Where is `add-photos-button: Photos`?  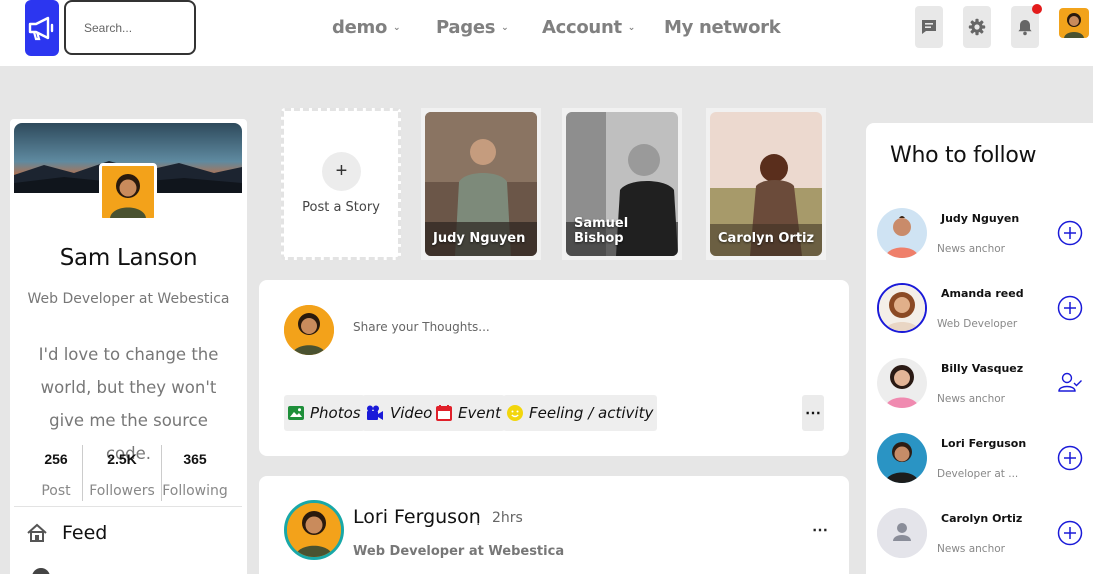
add-photos-button: Photos is located at coordinates (324, 413).